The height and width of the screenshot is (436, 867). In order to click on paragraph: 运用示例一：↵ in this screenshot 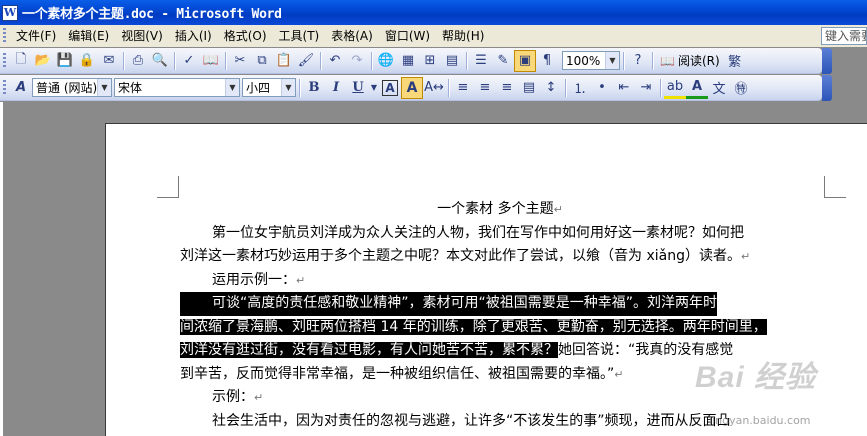, I will do `click(505, 281)`.